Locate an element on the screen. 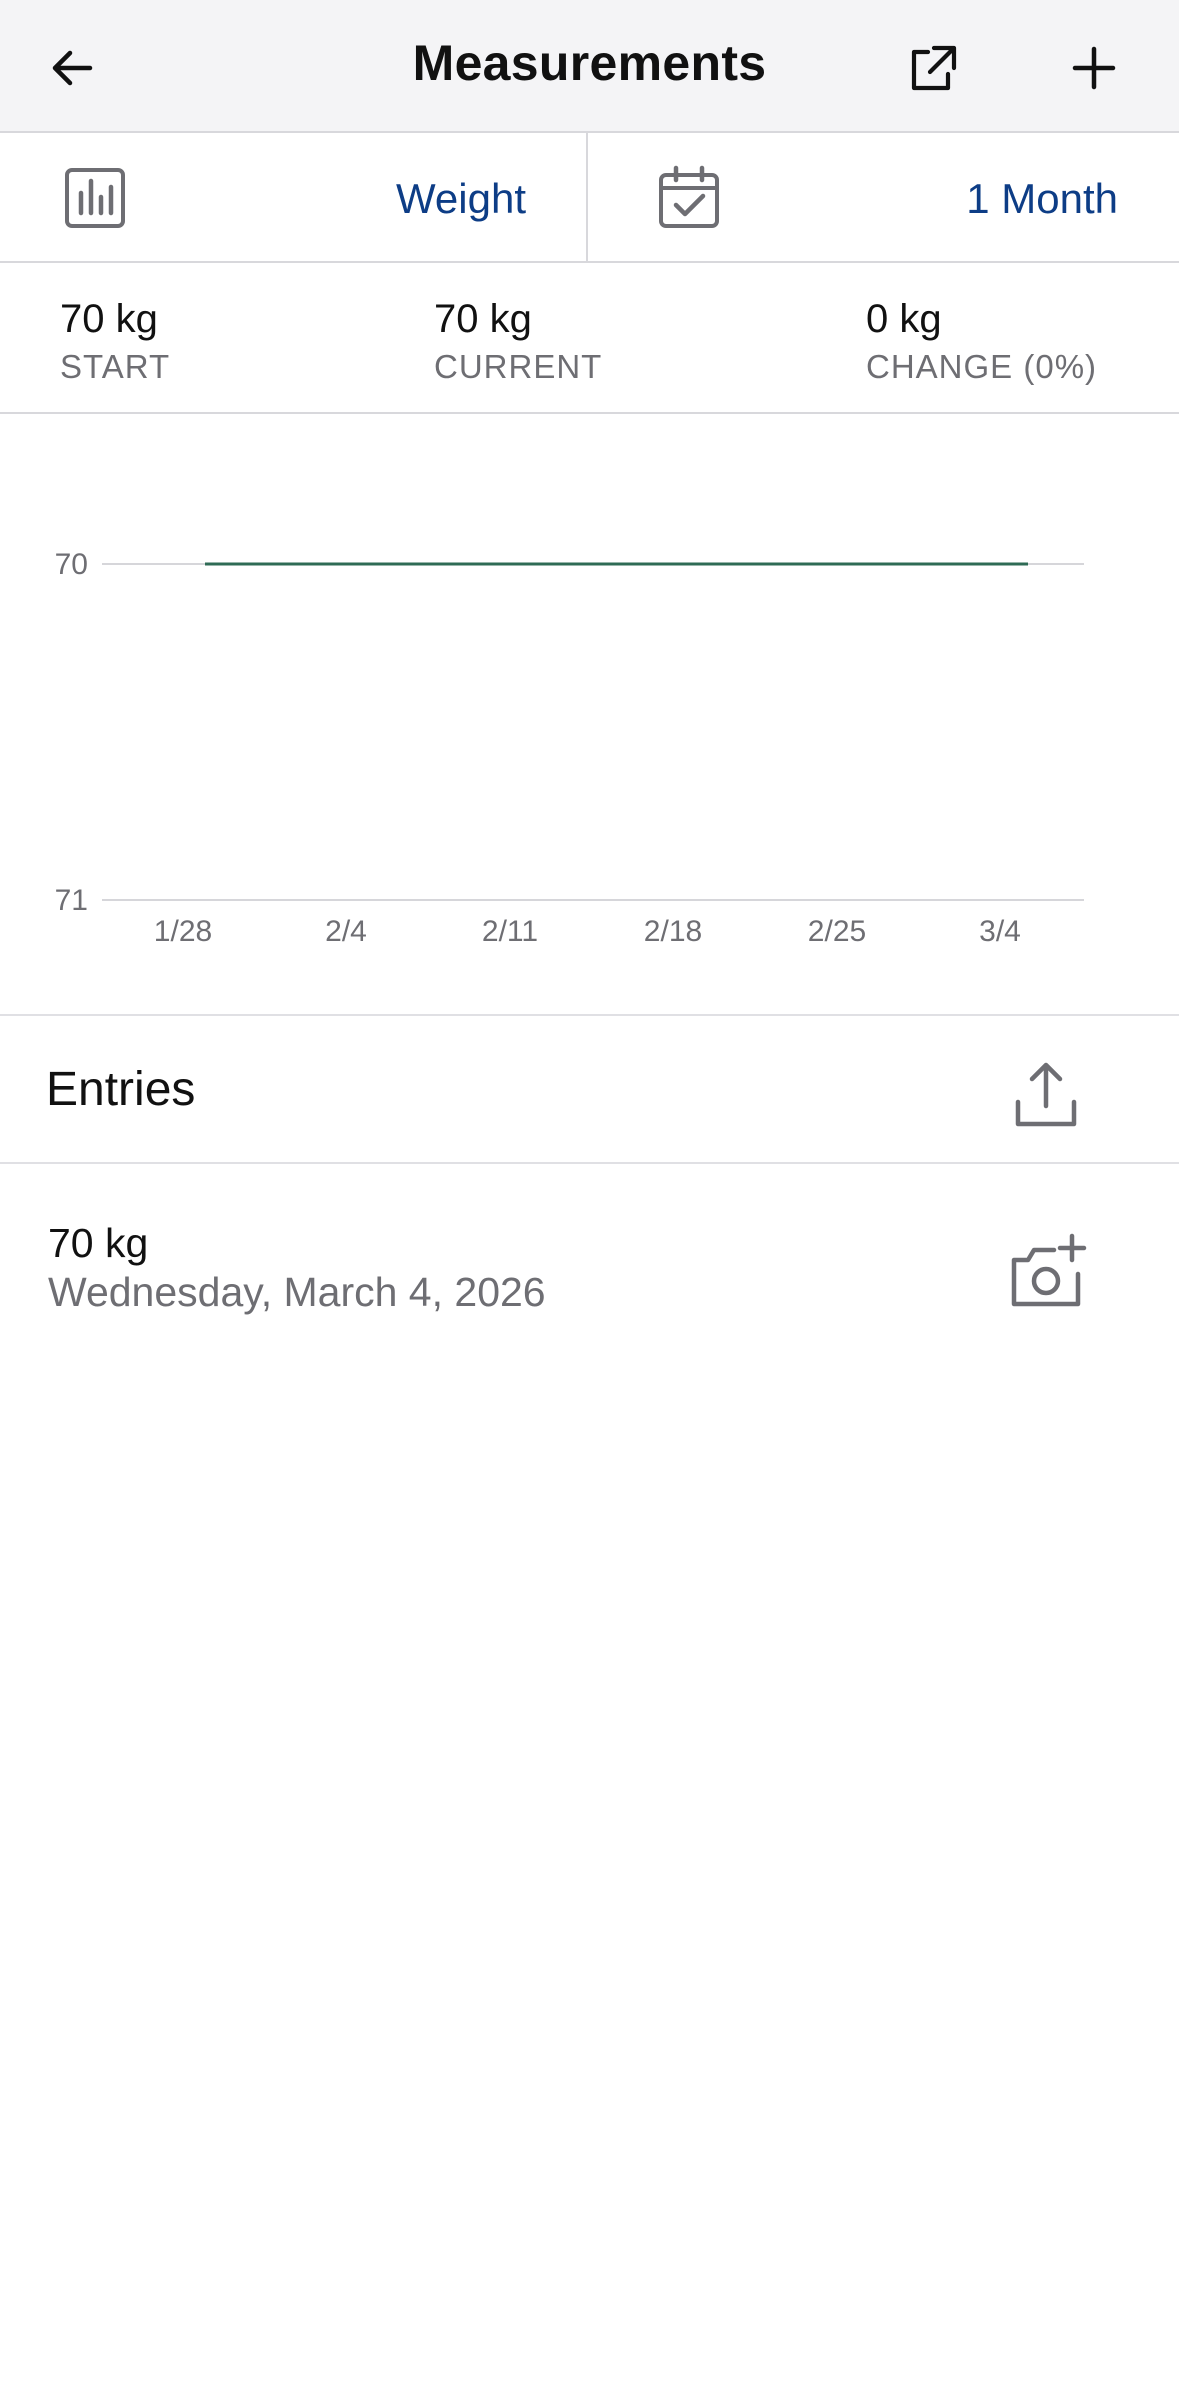 The height and width of the screenshot is (2396, 1179). metric-label: Weight is located at coordinates (461, 198).